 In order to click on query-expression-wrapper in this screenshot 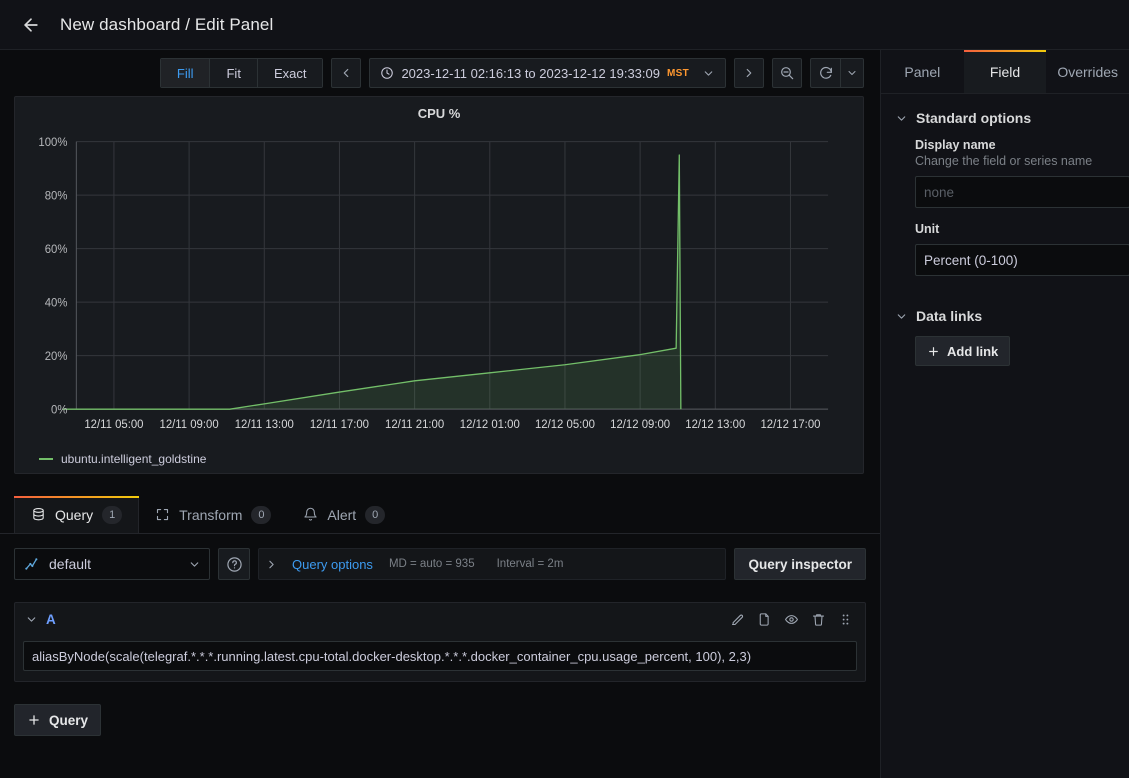, I will do `click(440, 658)`.